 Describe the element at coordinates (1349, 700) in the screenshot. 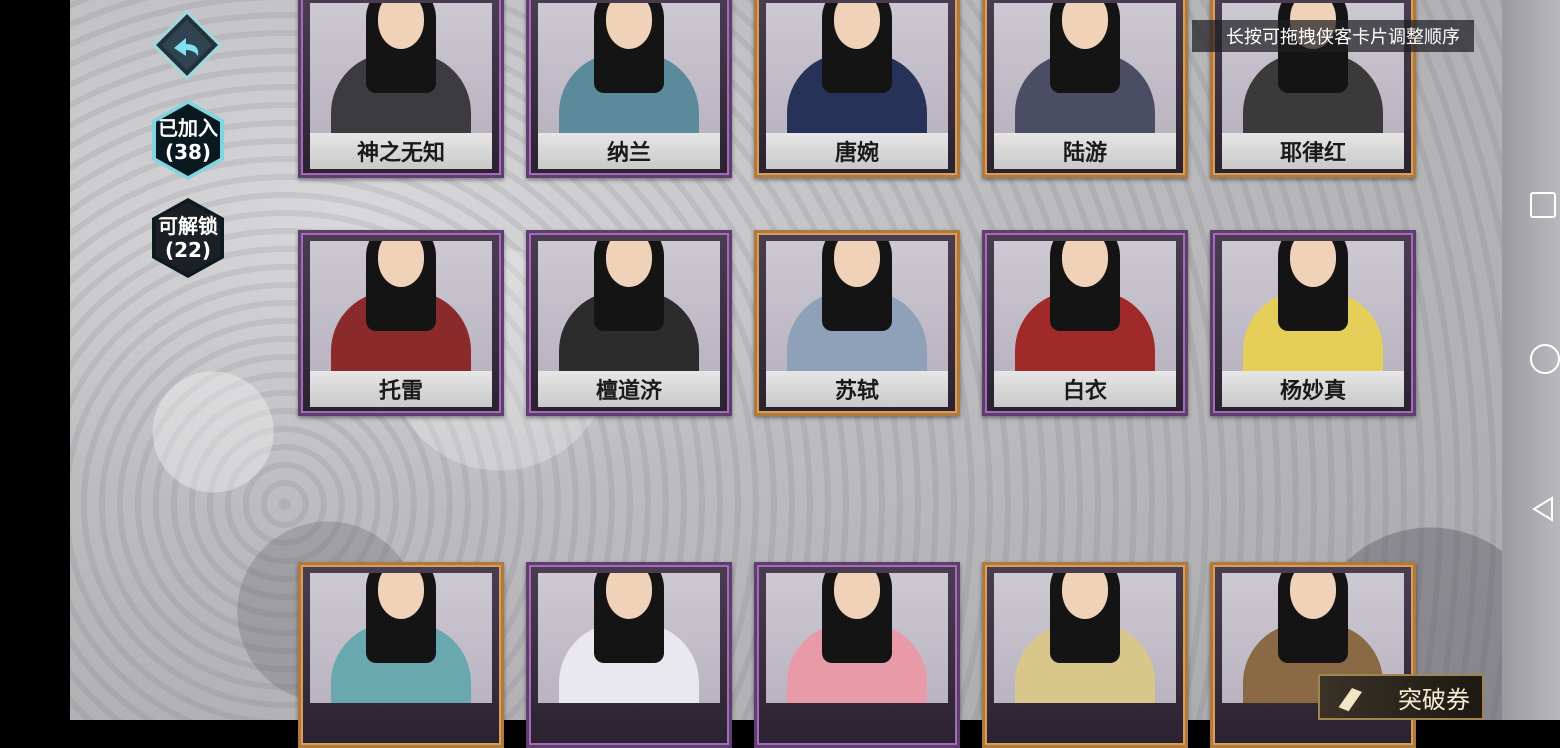

I see `ticket-icon` at that location.